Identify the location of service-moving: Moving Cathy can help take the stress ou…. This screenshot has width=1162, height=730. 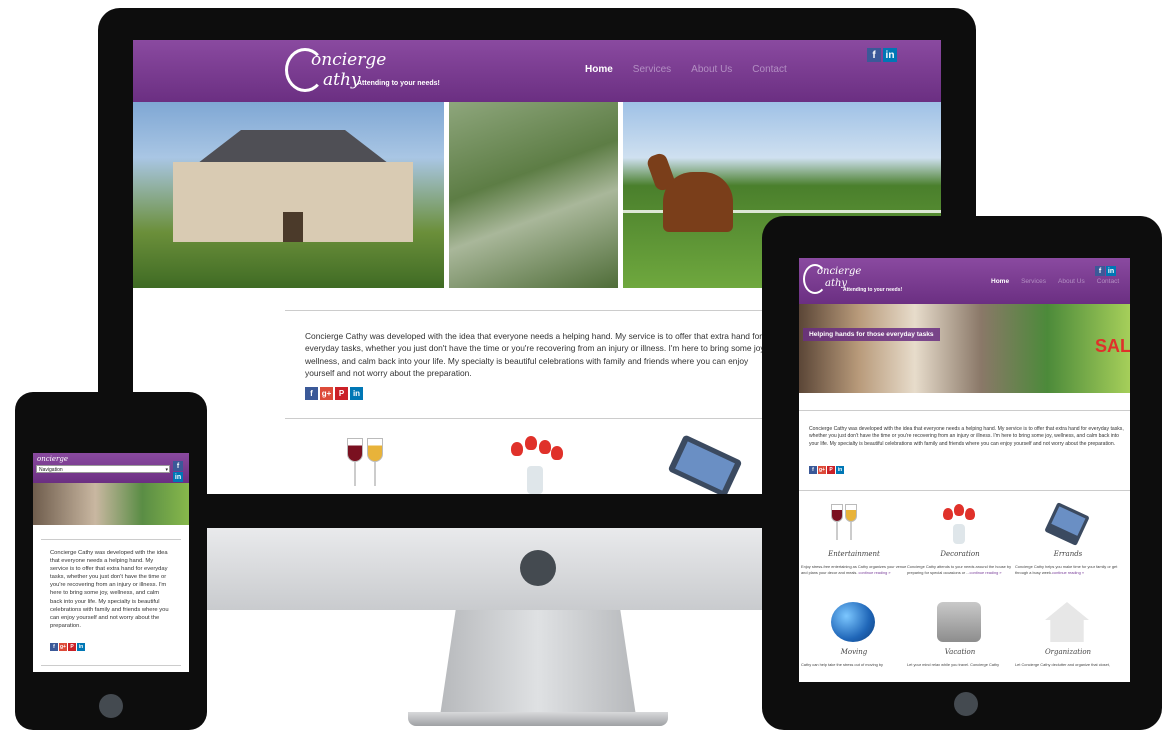
(854, 642).